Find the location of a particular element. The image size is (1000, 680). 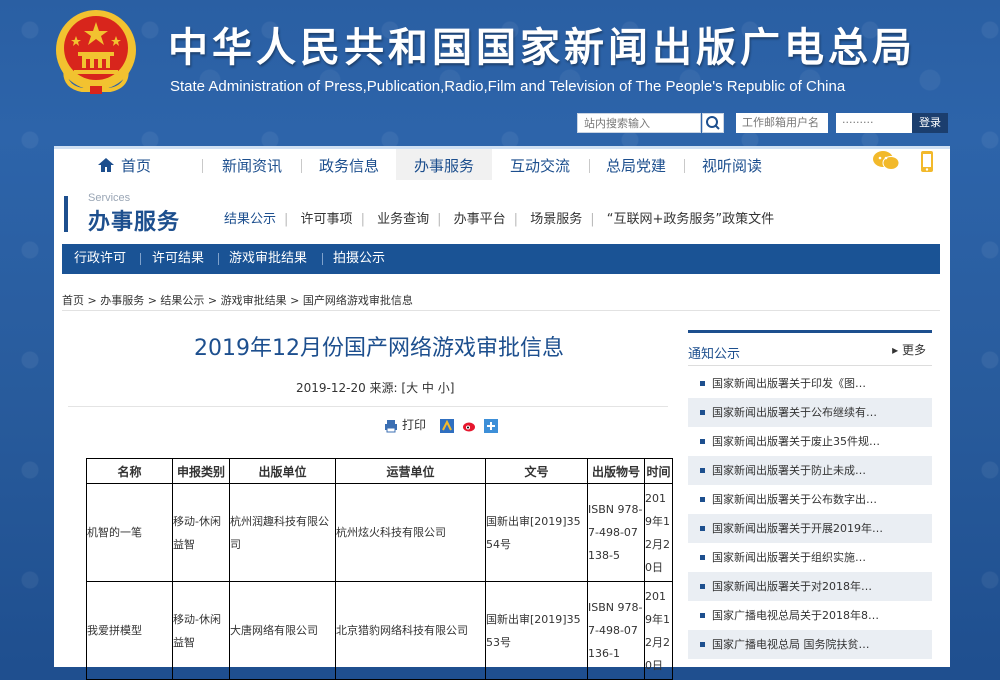

search-input: 站内搜索输入 is located at coordinates (639, 123).